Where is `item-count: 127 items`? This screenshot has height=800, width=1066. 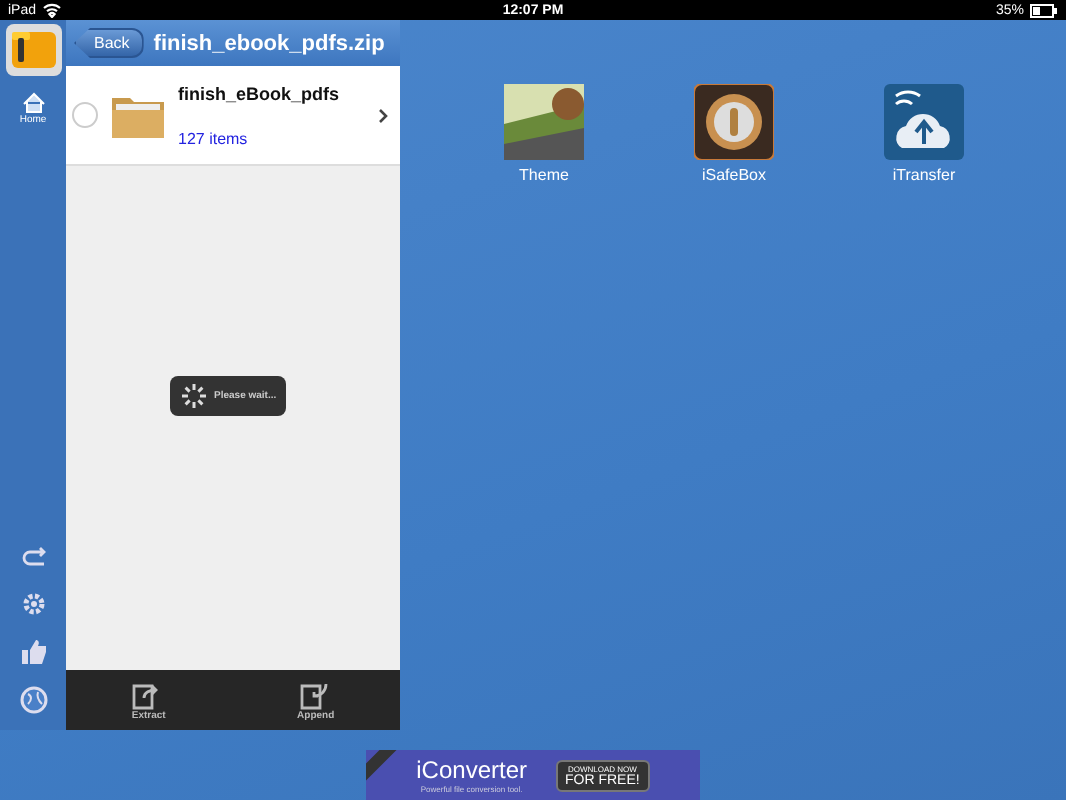 item-count: 127 items is located at coordinates (214, 138).